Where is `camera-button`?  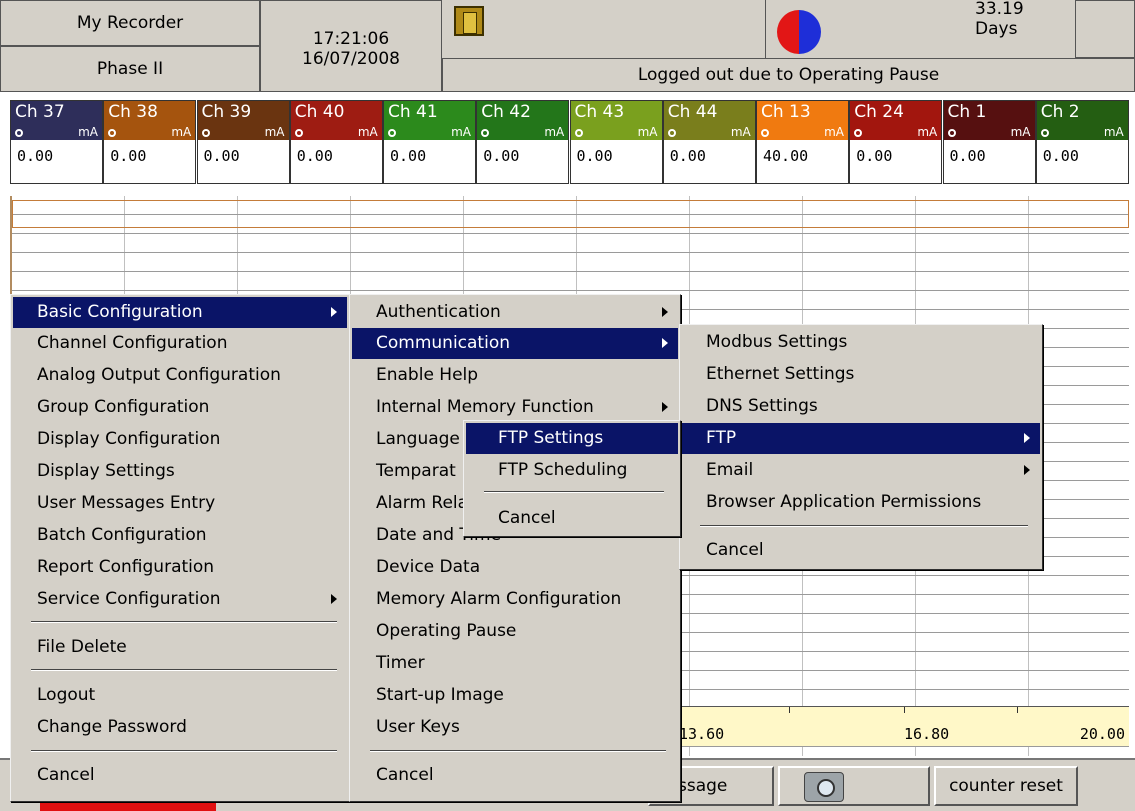
camera-button is located at coordinates (854, 786).